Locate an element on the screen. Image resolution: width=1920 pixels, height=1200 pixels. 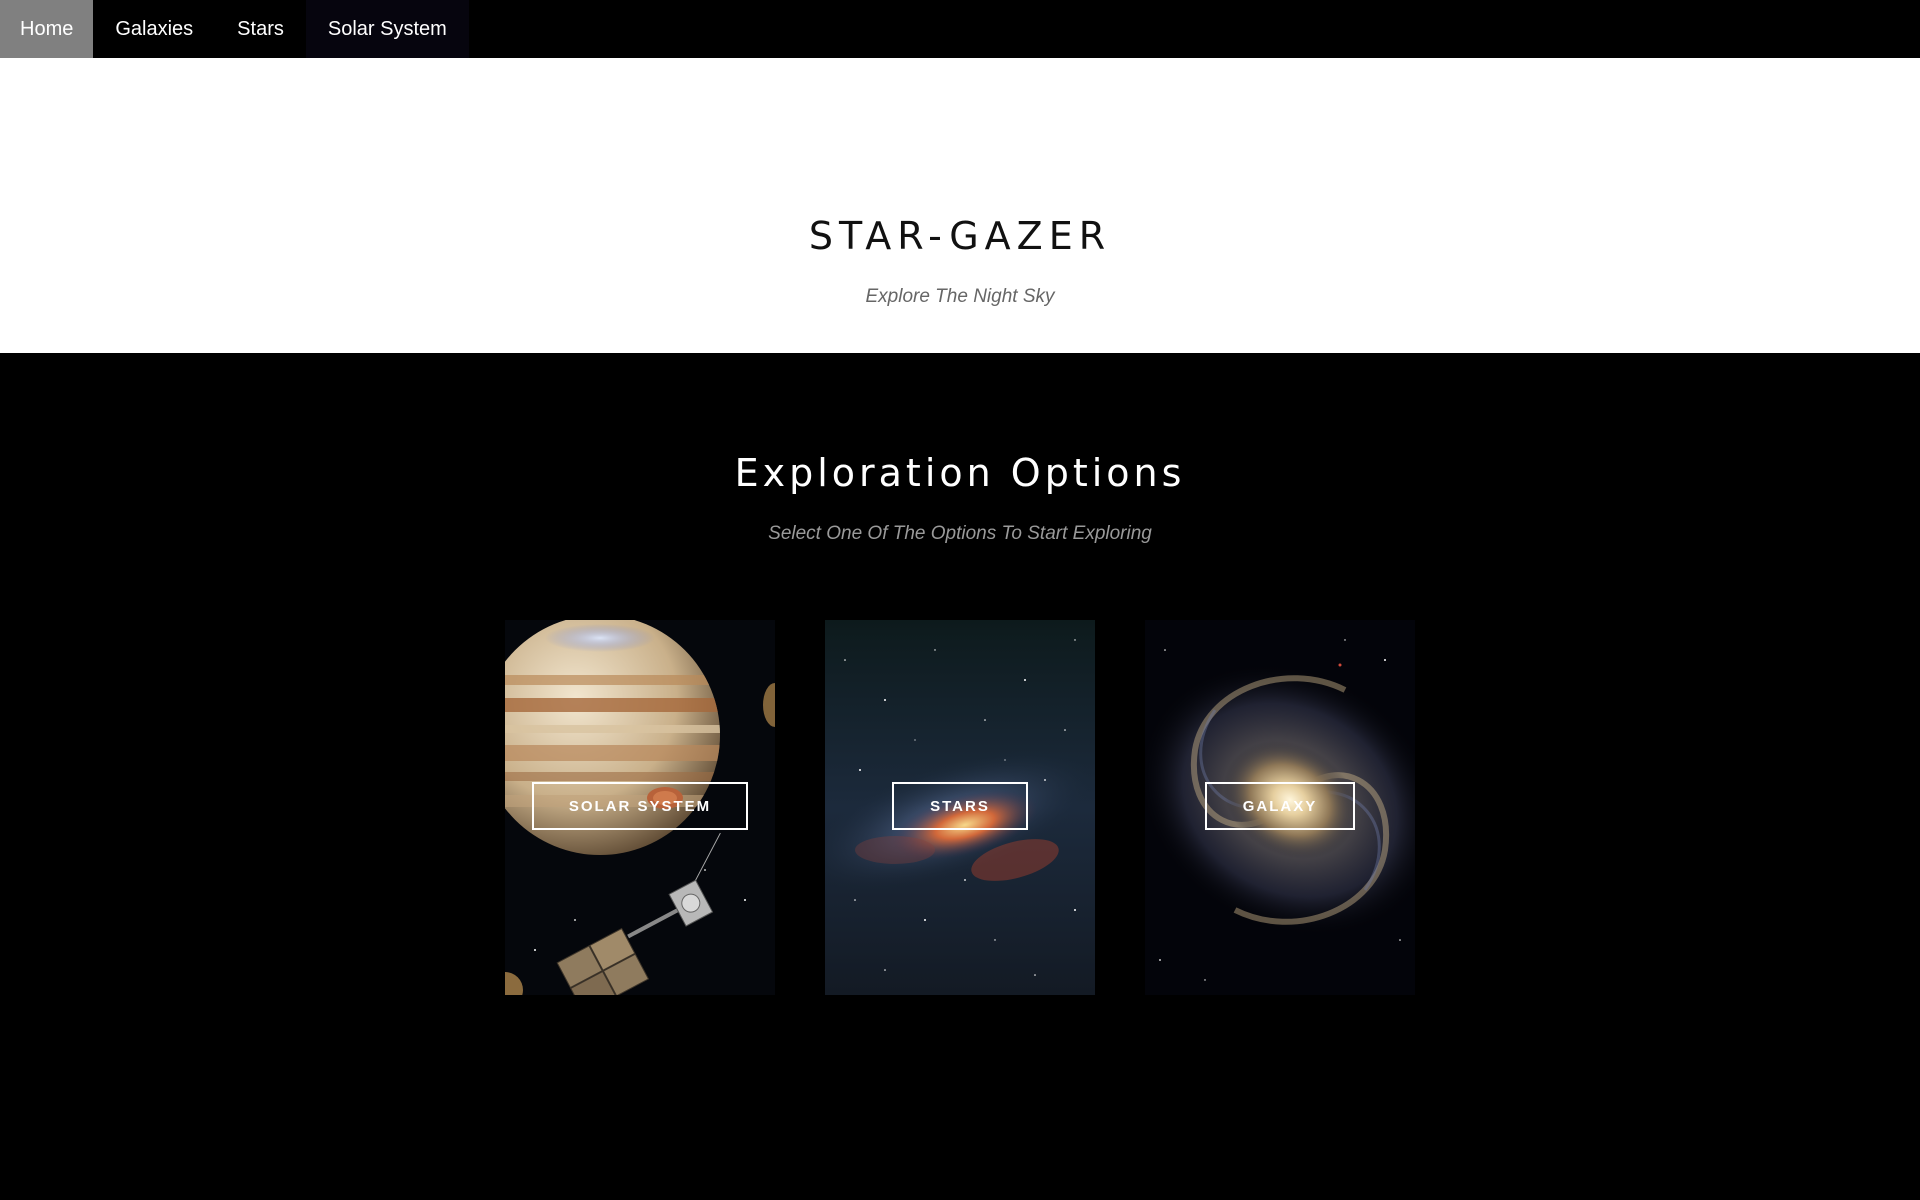
nav-solar-system: Solar System is located at coordinates (387, 29).